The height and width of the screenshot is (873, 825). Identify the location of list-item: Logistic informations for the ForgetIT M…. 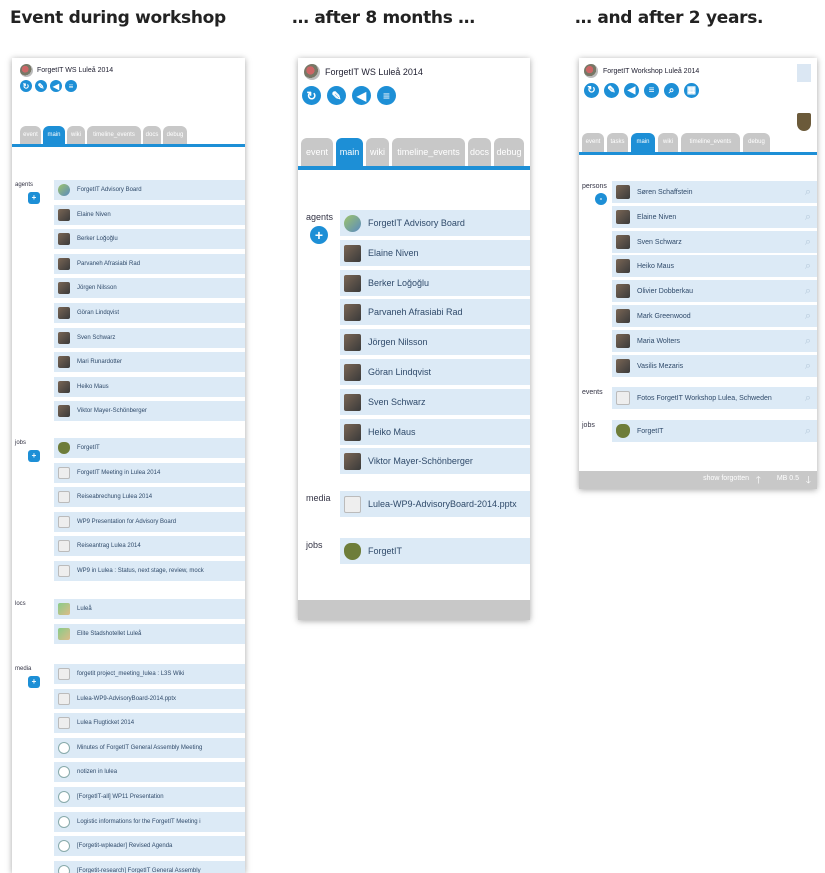
(149, 822).